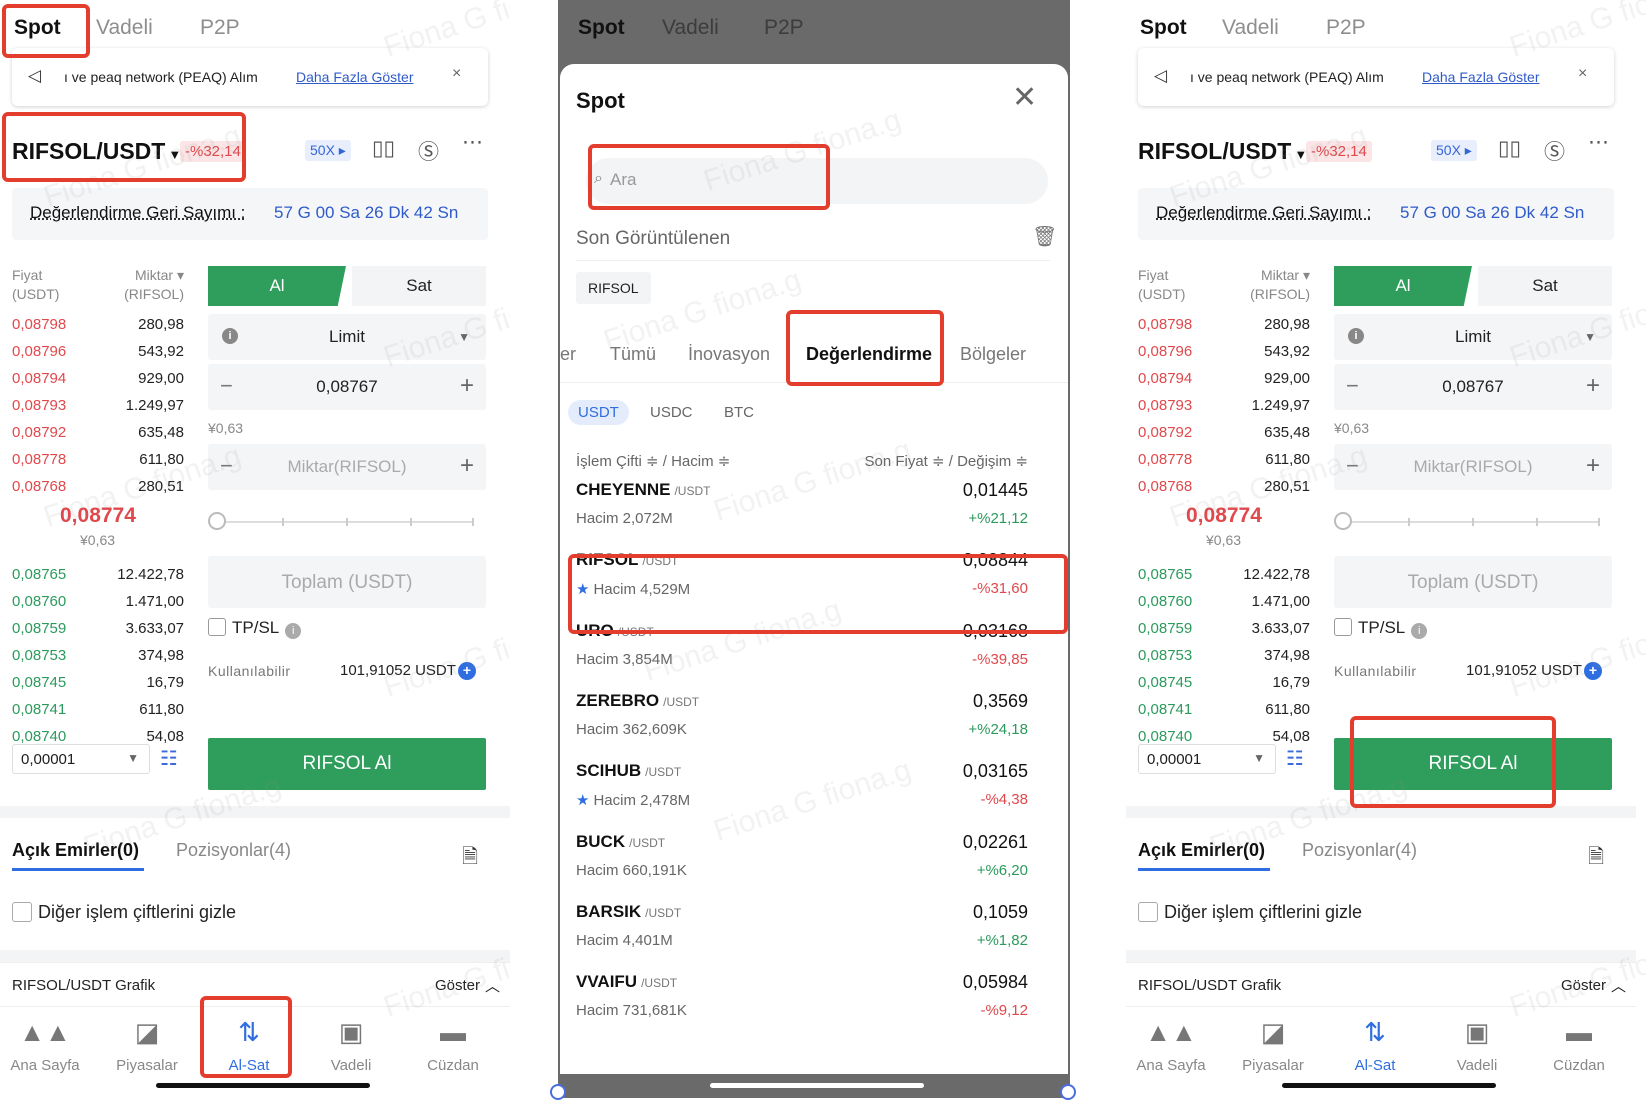 Image resolution: width=1646 pixels, height=1100 pixels. Describe the element at coordinates (1596, 859) in the screenshot. I see `document-icon: 🗎` at that location.